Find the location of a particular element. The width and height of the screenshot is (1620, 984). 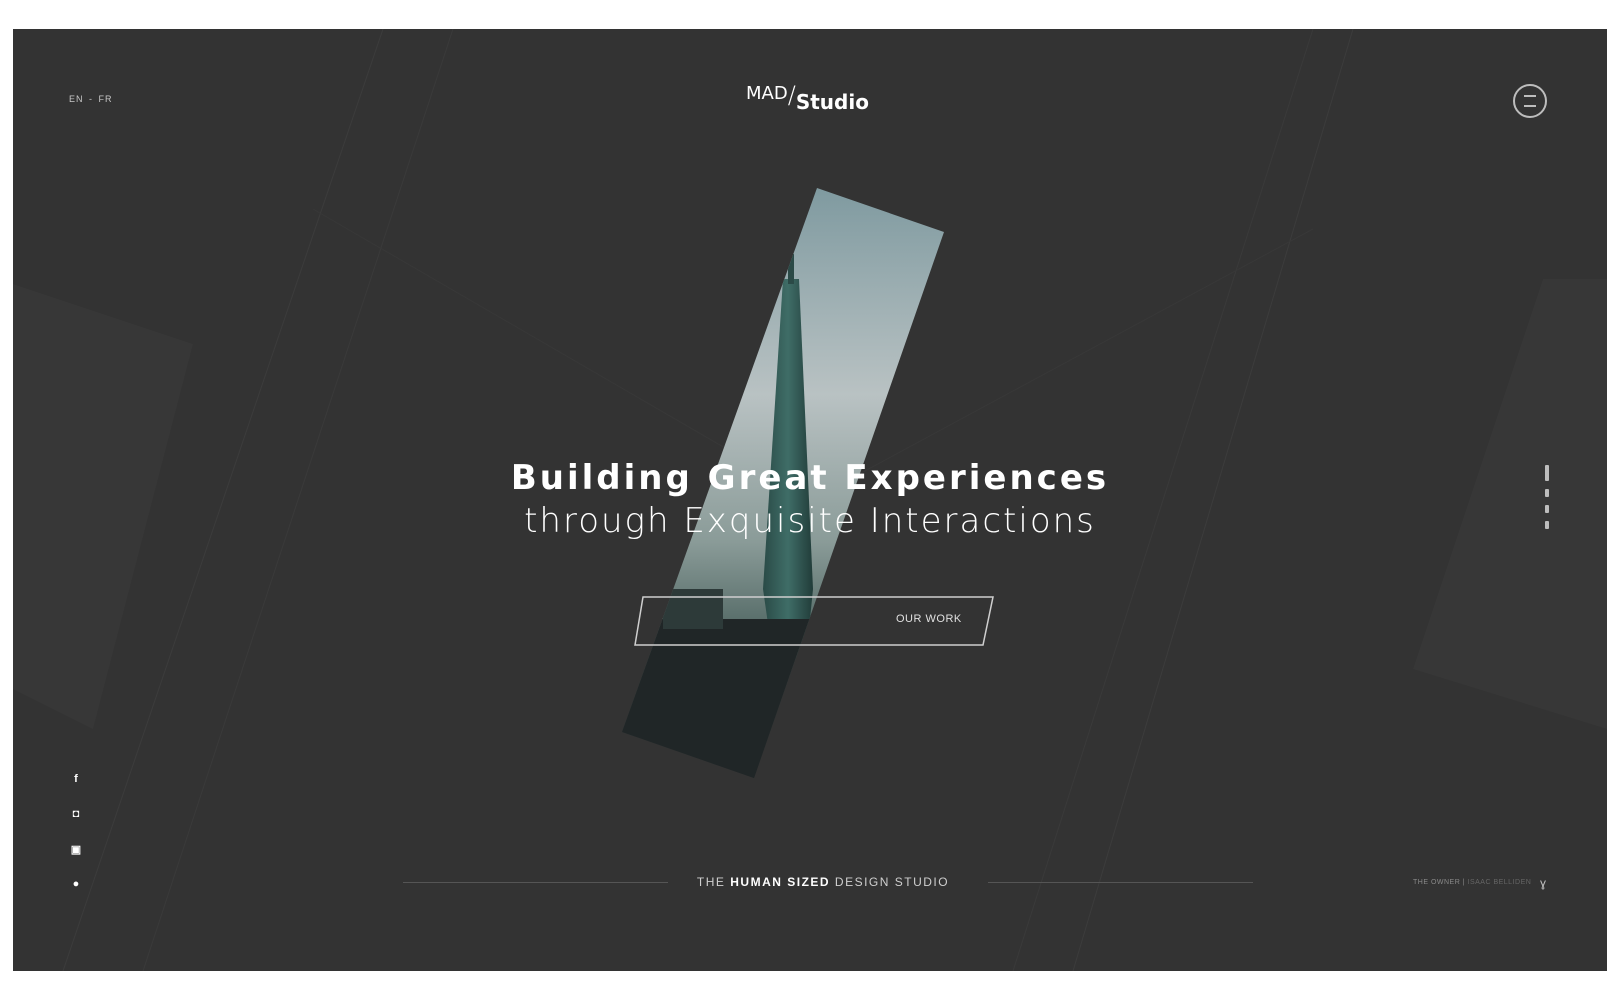

slide-pager is located at coordinates (1547, 501).